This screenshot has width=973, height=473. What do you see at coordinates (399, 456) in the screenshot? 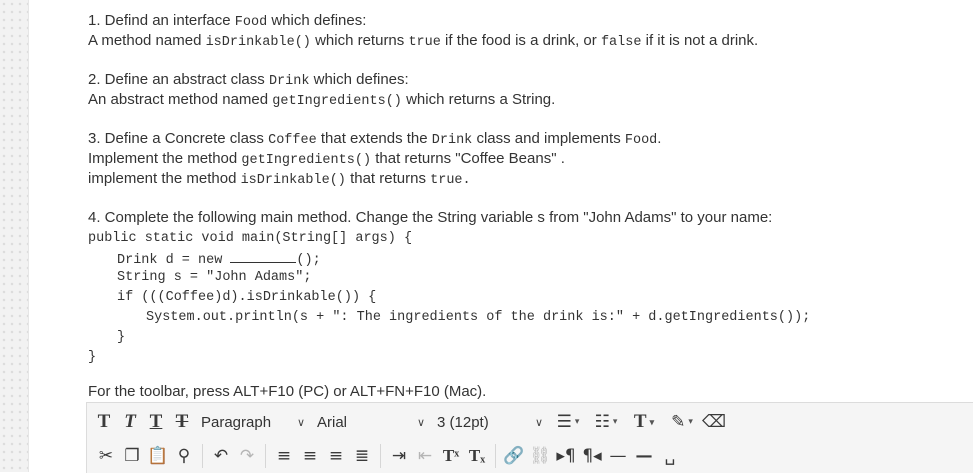
I see `indent-icon: ⇥` at bounding box center [399, 456].